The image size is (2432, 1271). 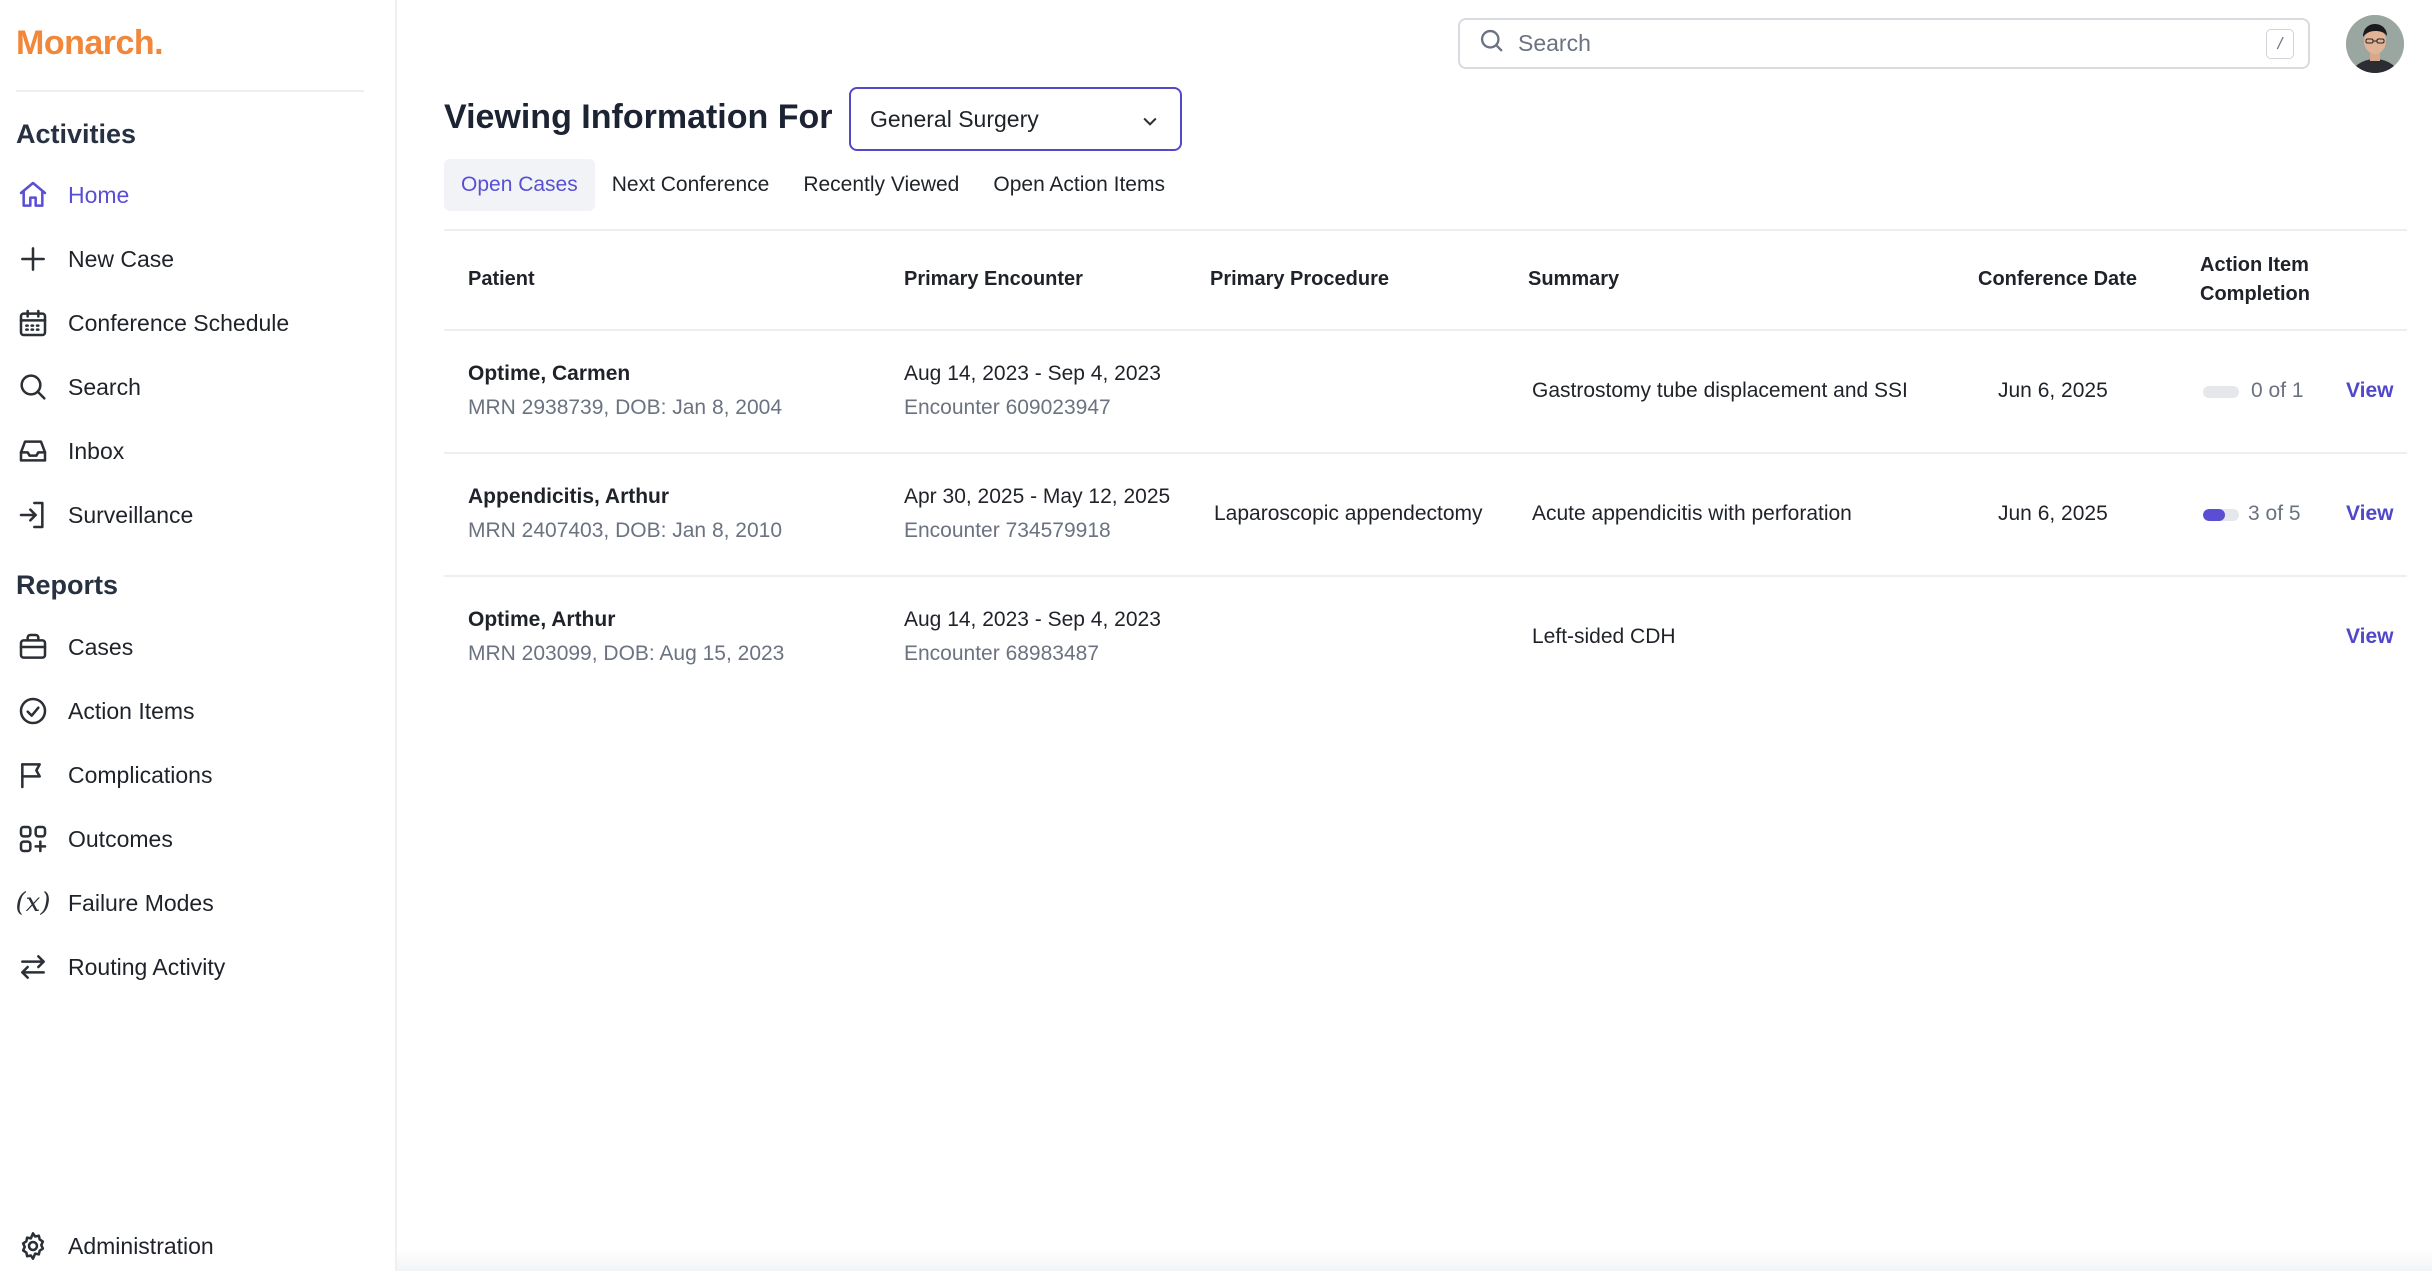 I want to click on bottom-shadow, so click(x=1414, y=1260).